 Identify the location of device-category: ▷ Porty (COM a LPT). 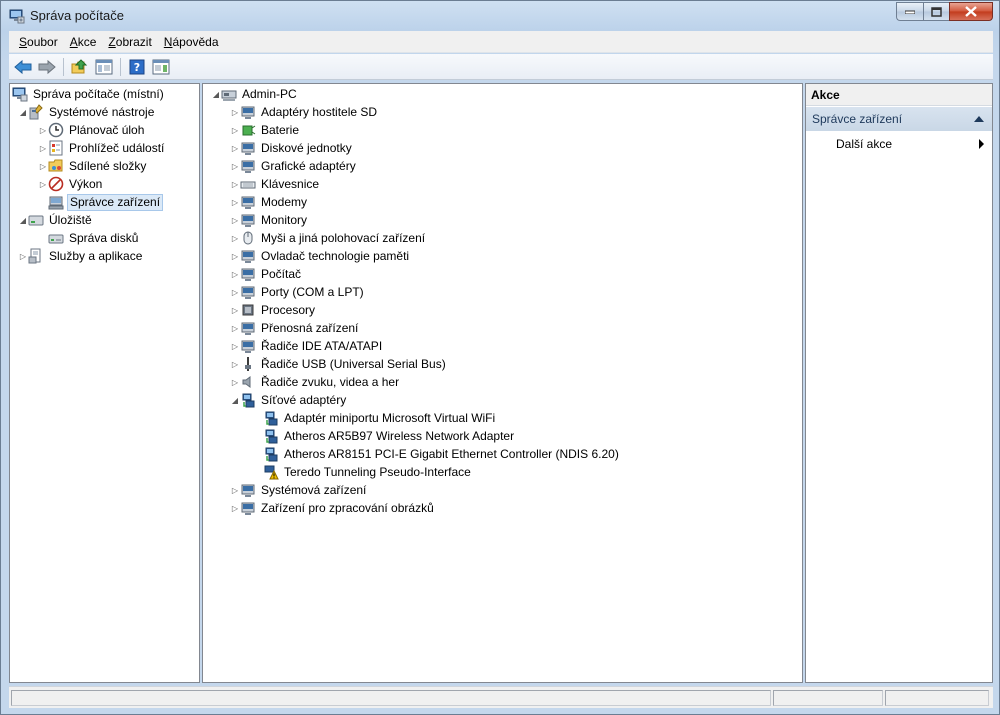
(298, 292).